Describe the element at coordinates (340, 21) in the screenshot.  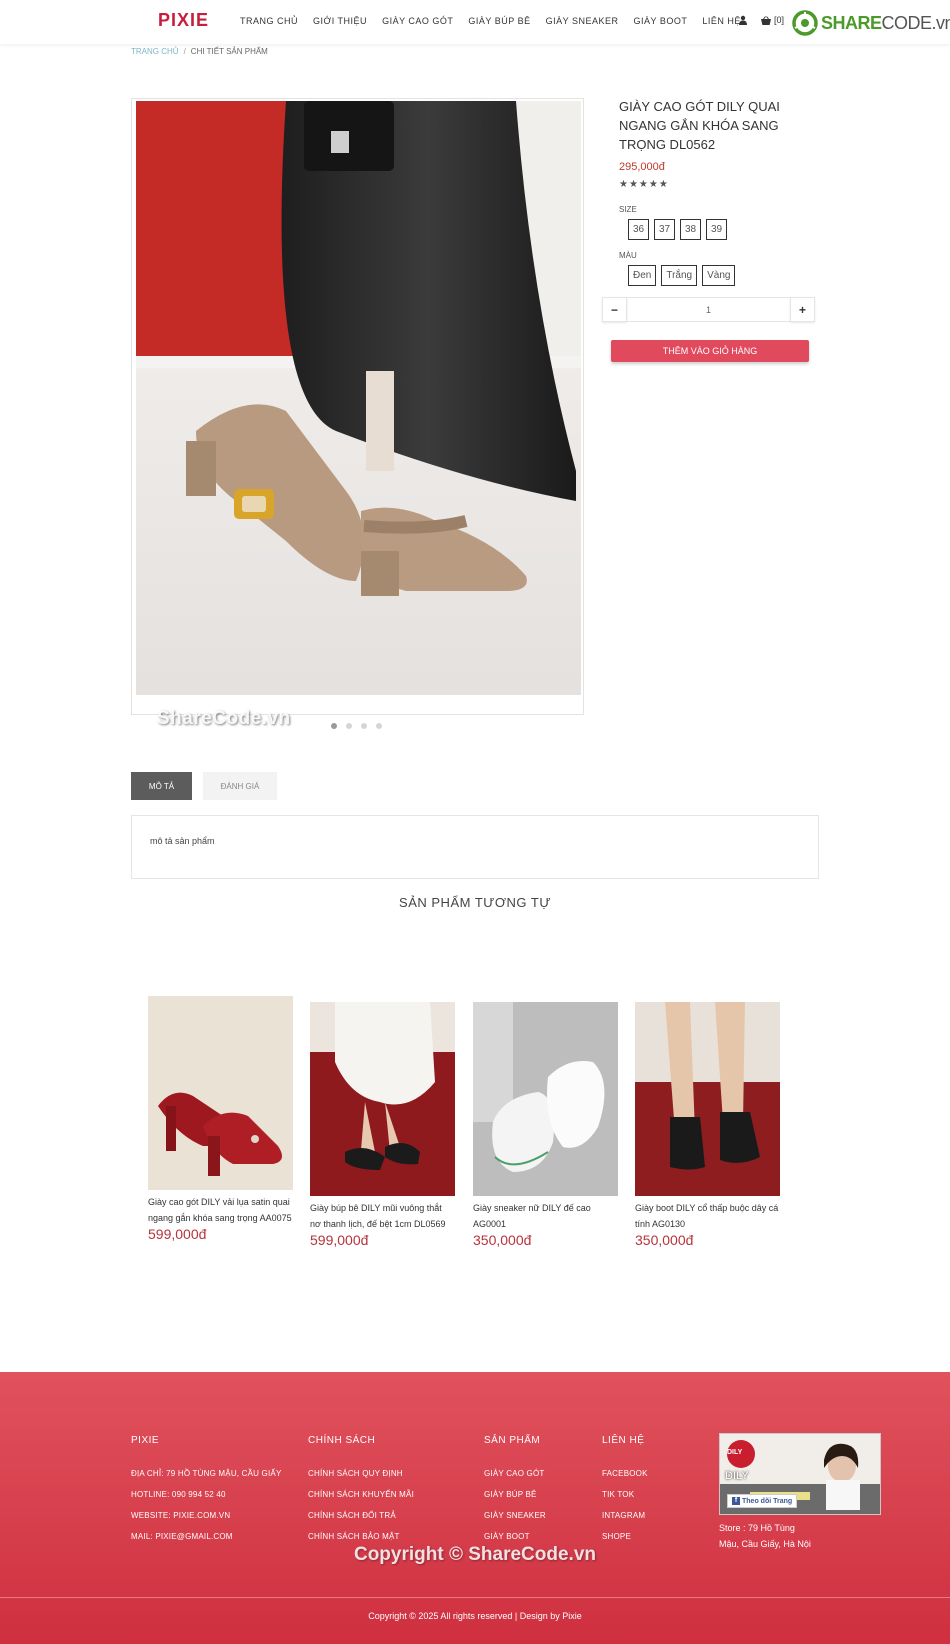
I see `nav-about: GIỚI THIỆU` at that location.